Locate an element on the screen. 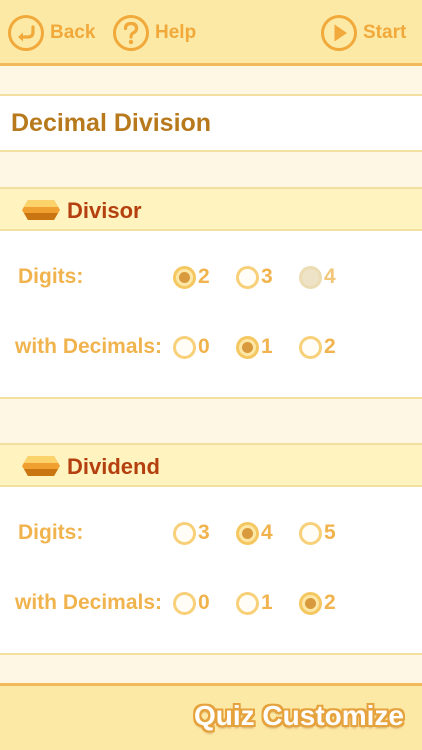 This screenshot has width=422, height=750. bottom-bar: Quiz Customize is located at coordinates (211, 716).